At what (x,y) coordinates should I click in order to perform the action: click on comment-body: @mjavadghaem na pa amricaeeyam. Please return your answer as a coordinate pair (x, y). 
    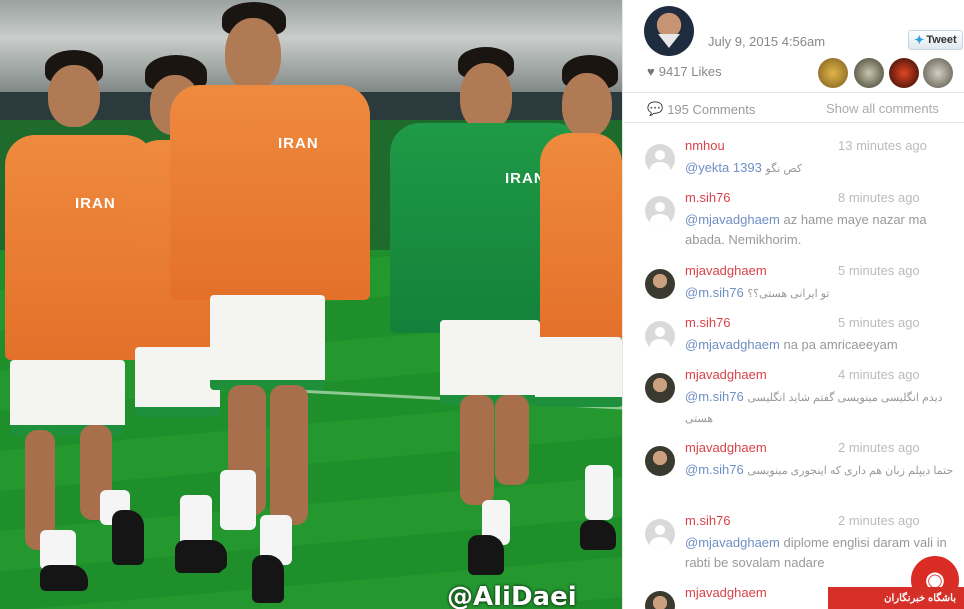
    Looking at the image, I should click on (824, 345).